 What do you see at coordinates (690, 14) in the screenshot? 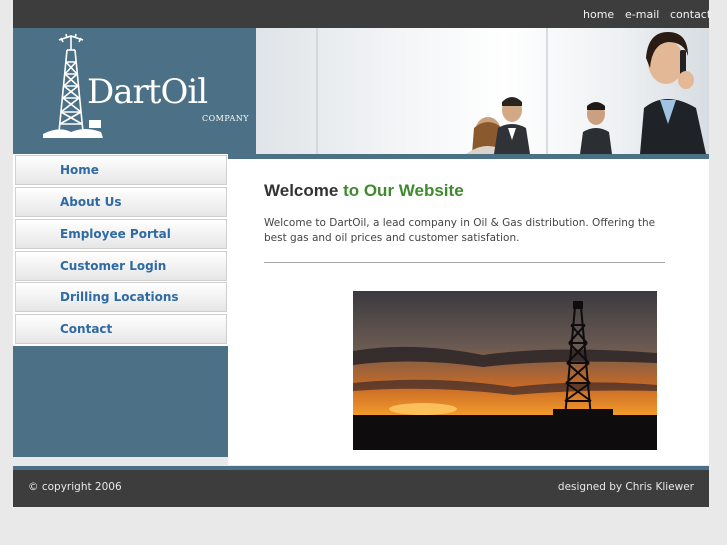
I see `top-nav-contact-link: contact` at bounding box center [690, 14].